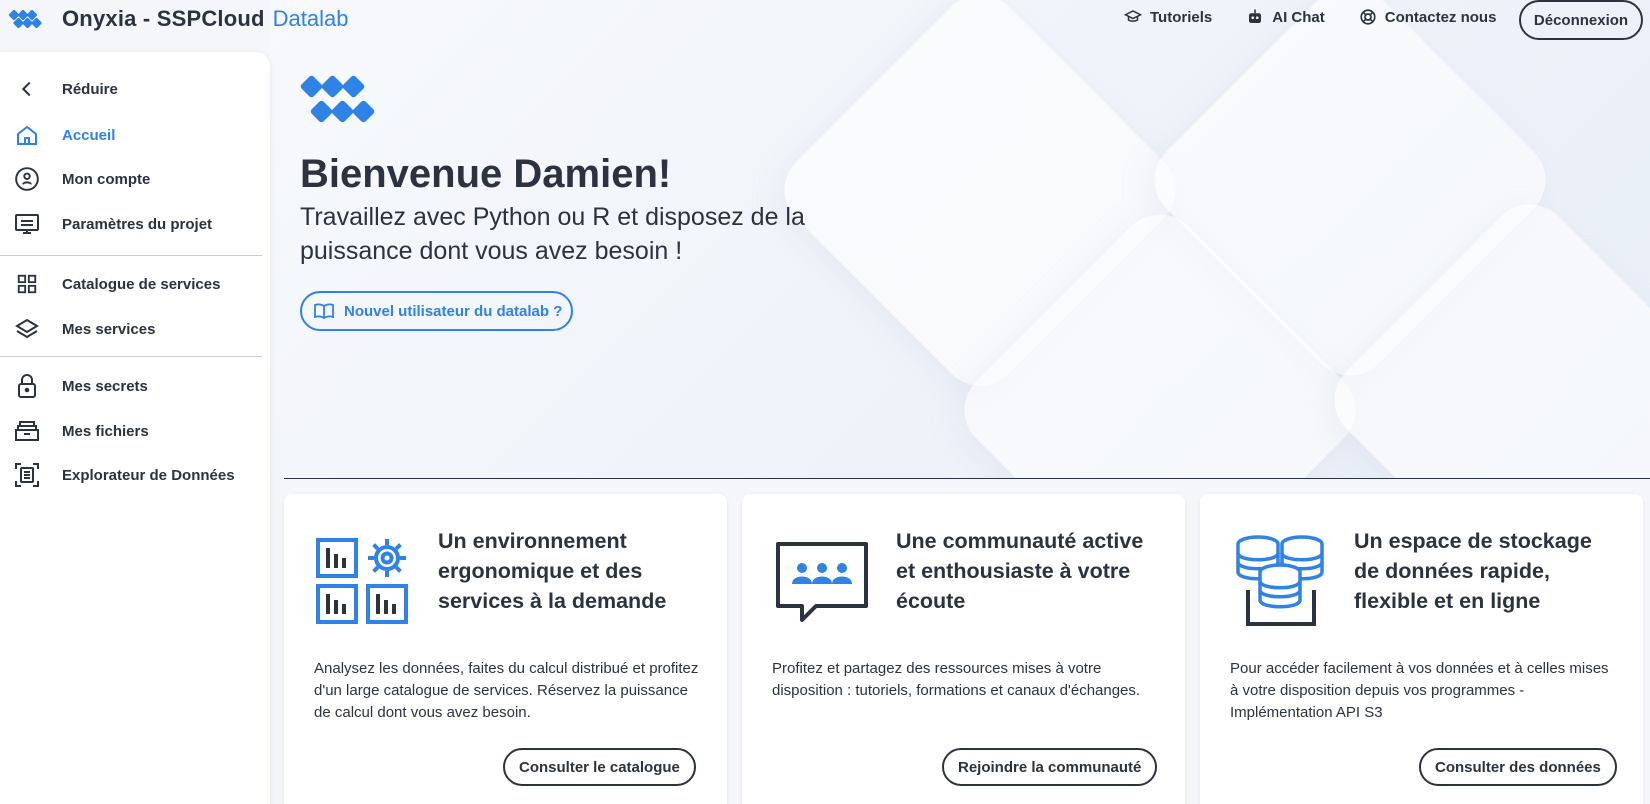 This screenshot has height=804, width=1650. What do you see at coordinates (337, 99) in the screenshot?
I see `onyxia-hero-logo-icon` at bounding box center [337, 99].